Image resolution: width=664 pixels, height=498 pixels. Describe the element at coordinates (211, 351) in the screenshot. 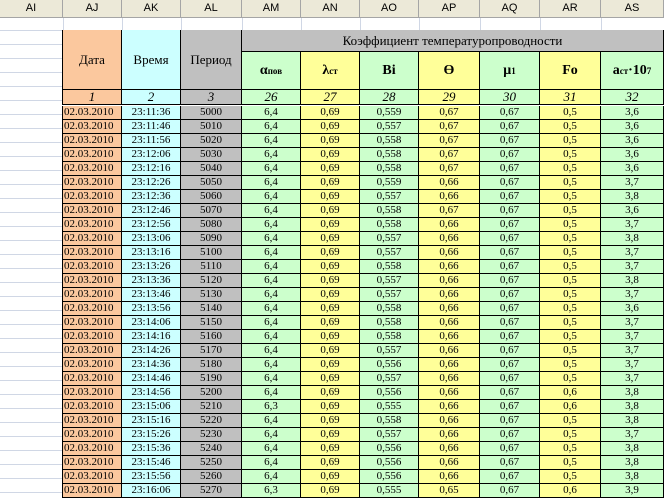

I see `cell-period: 5170` at that location.